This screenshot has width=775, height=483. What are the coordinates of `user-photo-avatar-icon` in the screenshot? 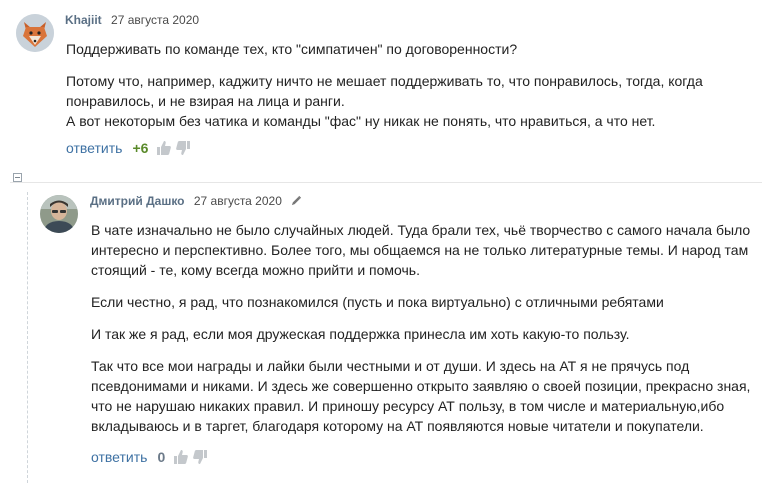 It's located at (59, 214).